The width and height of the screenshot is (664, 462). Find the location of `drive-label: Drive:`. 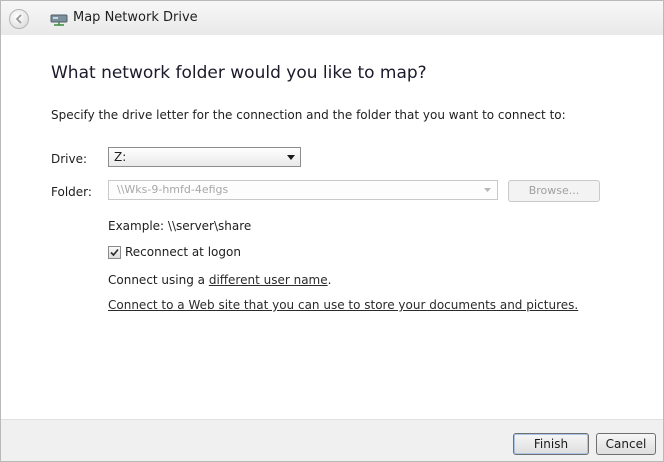

drive-label: Drive: is located at coordinates (69, 159).